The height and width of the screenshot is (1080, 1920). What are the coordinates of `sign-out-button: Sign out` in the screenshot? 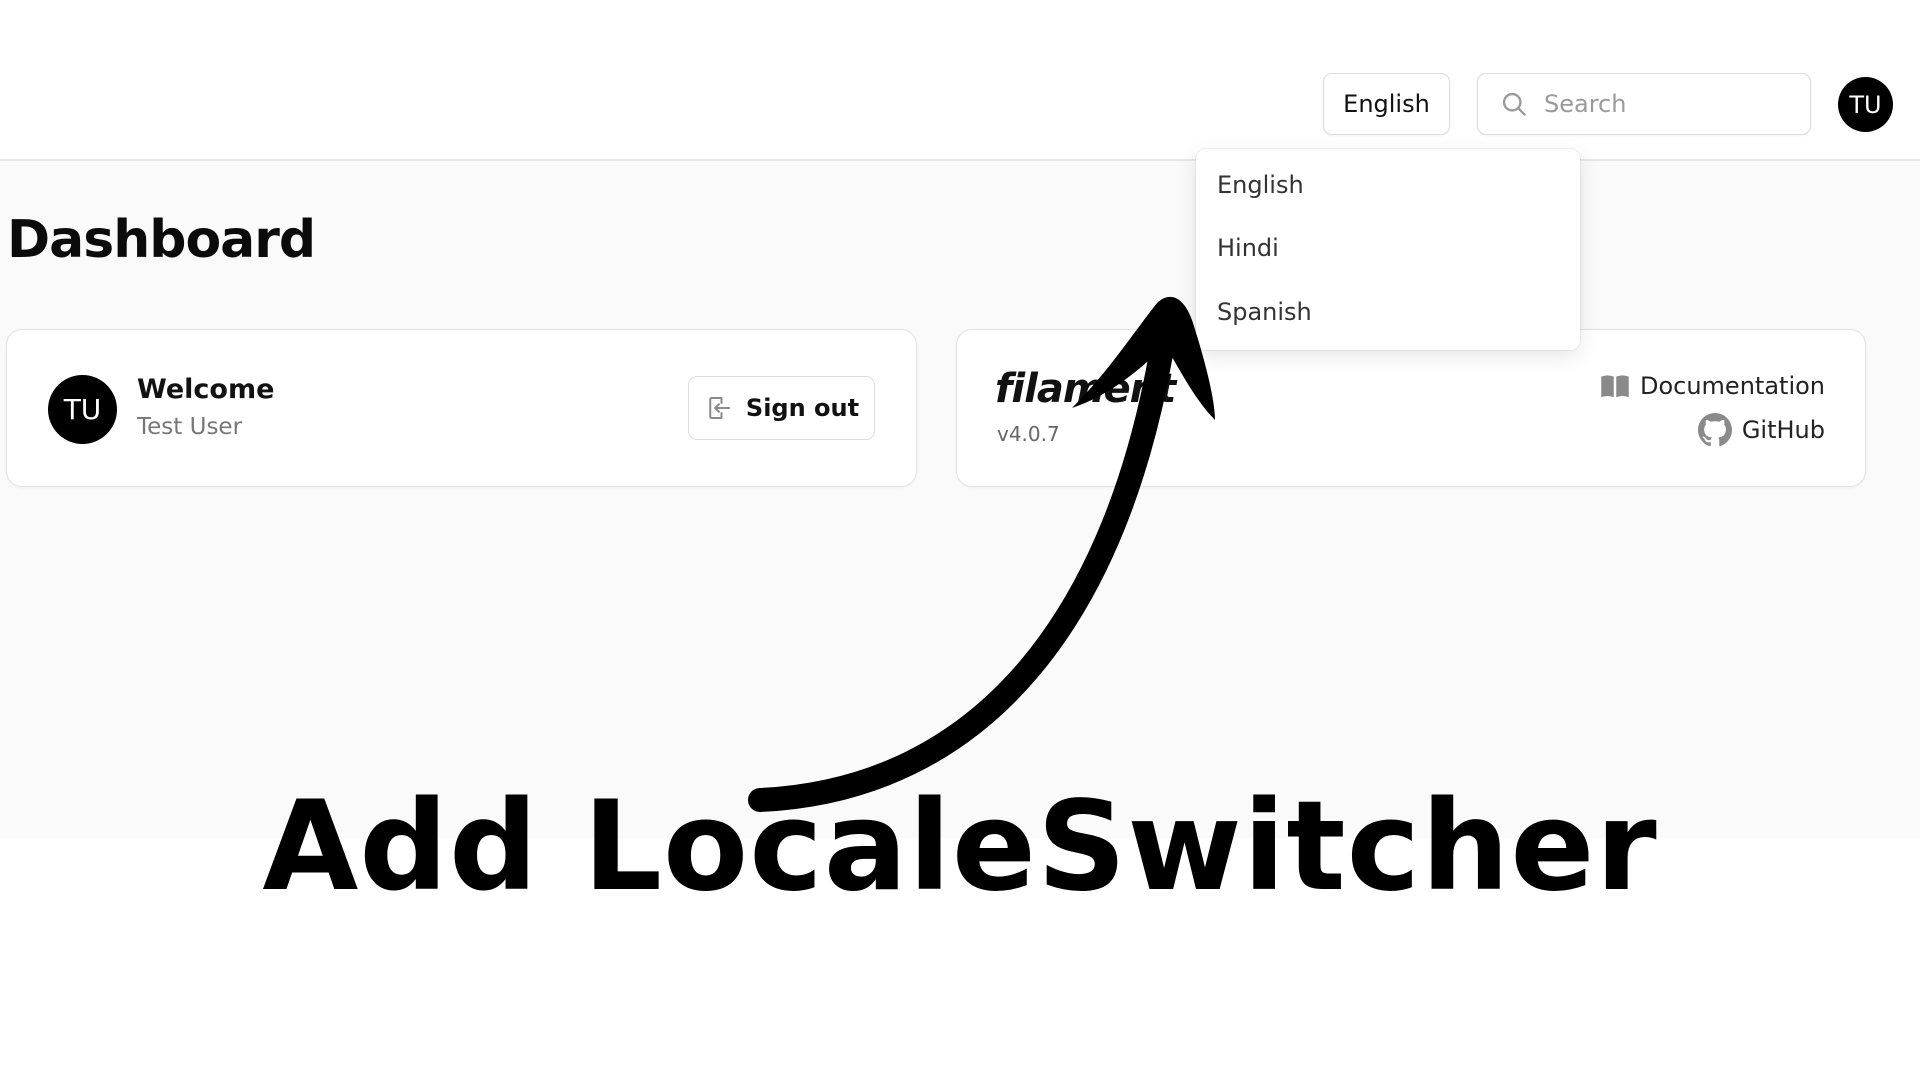 It's located at (781, 408).